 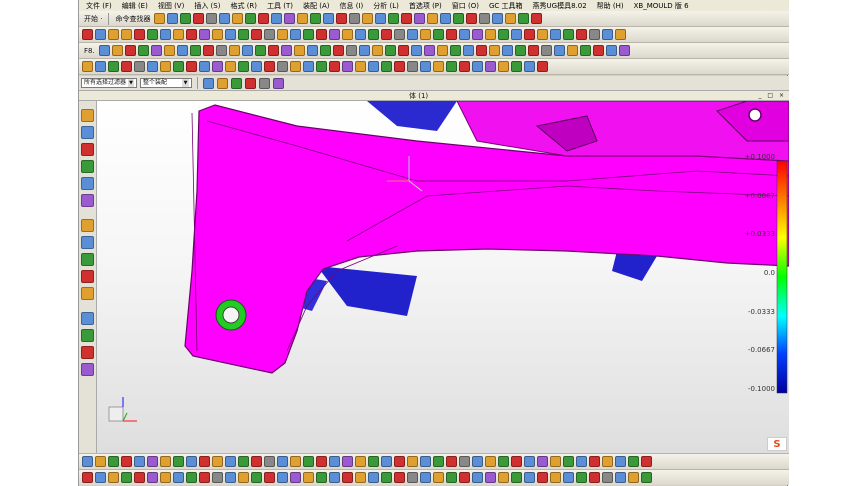 I want to click on menu-item-6: 装配 (A), so click(x=316, y=6).